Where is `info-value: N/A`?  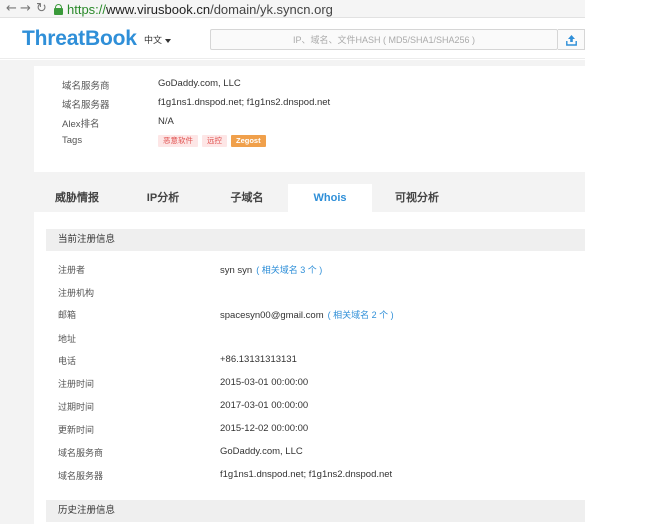
info-value: N/A is located at coordinates (166, 121).